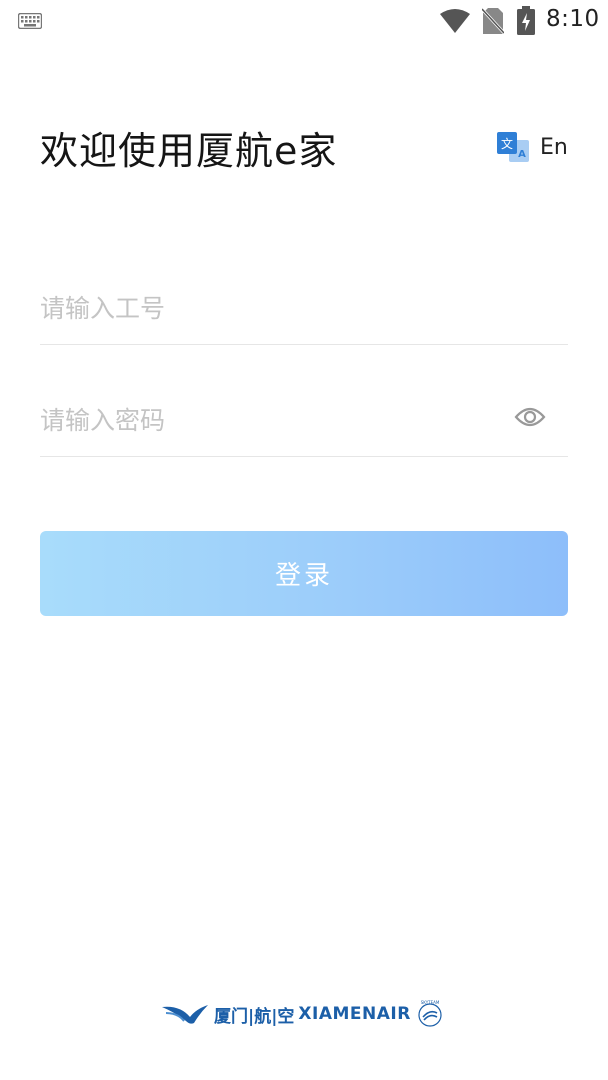 This screenshot has height=1080, width=608. I want to click on svg-text: 文, so click(507, 143).